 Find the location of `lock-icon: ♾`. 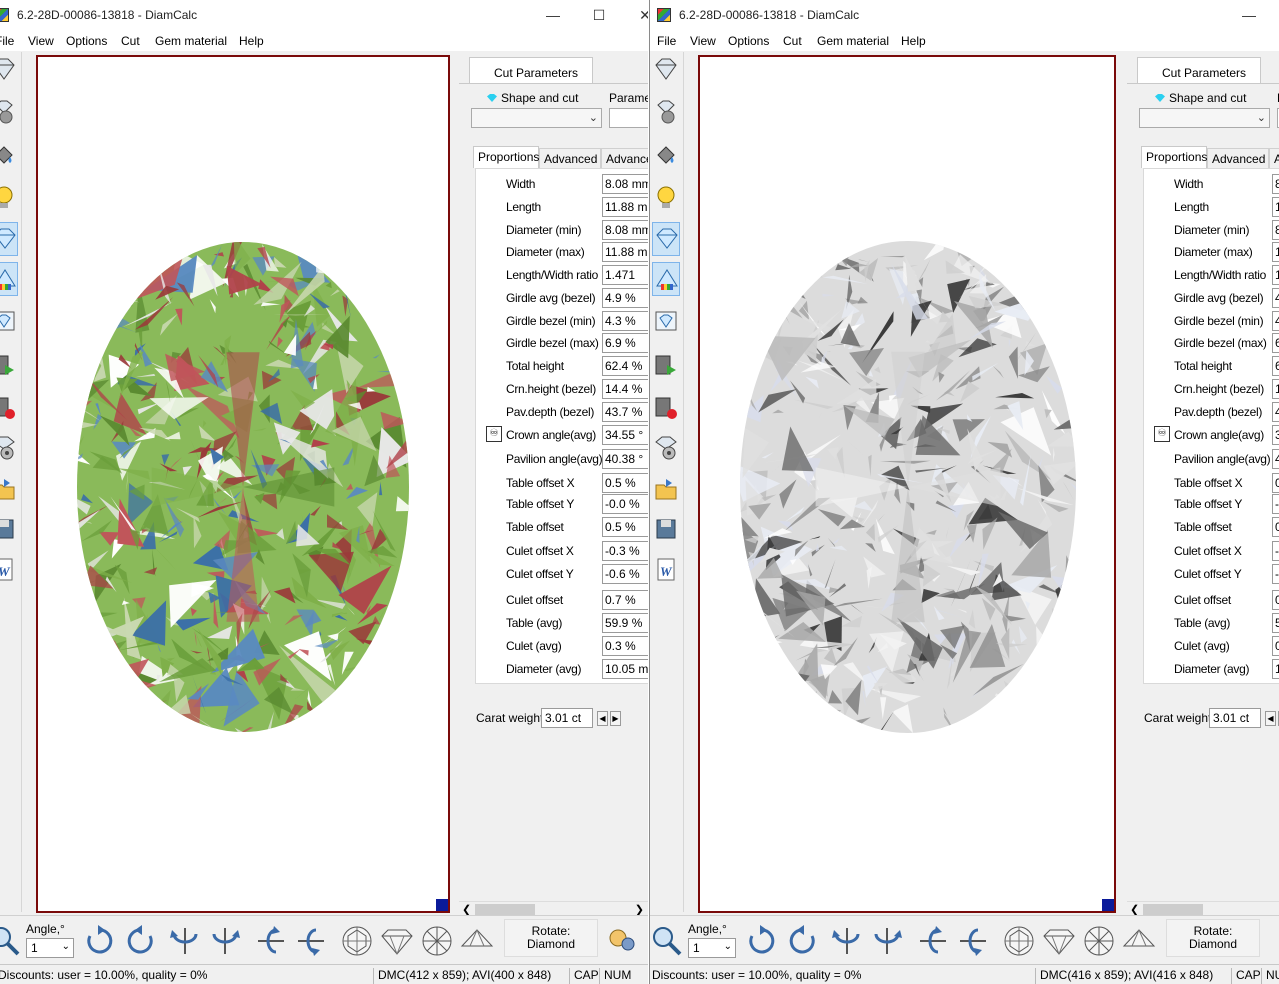

lock-icon: ♾ is located at coordinates (1162, 434).